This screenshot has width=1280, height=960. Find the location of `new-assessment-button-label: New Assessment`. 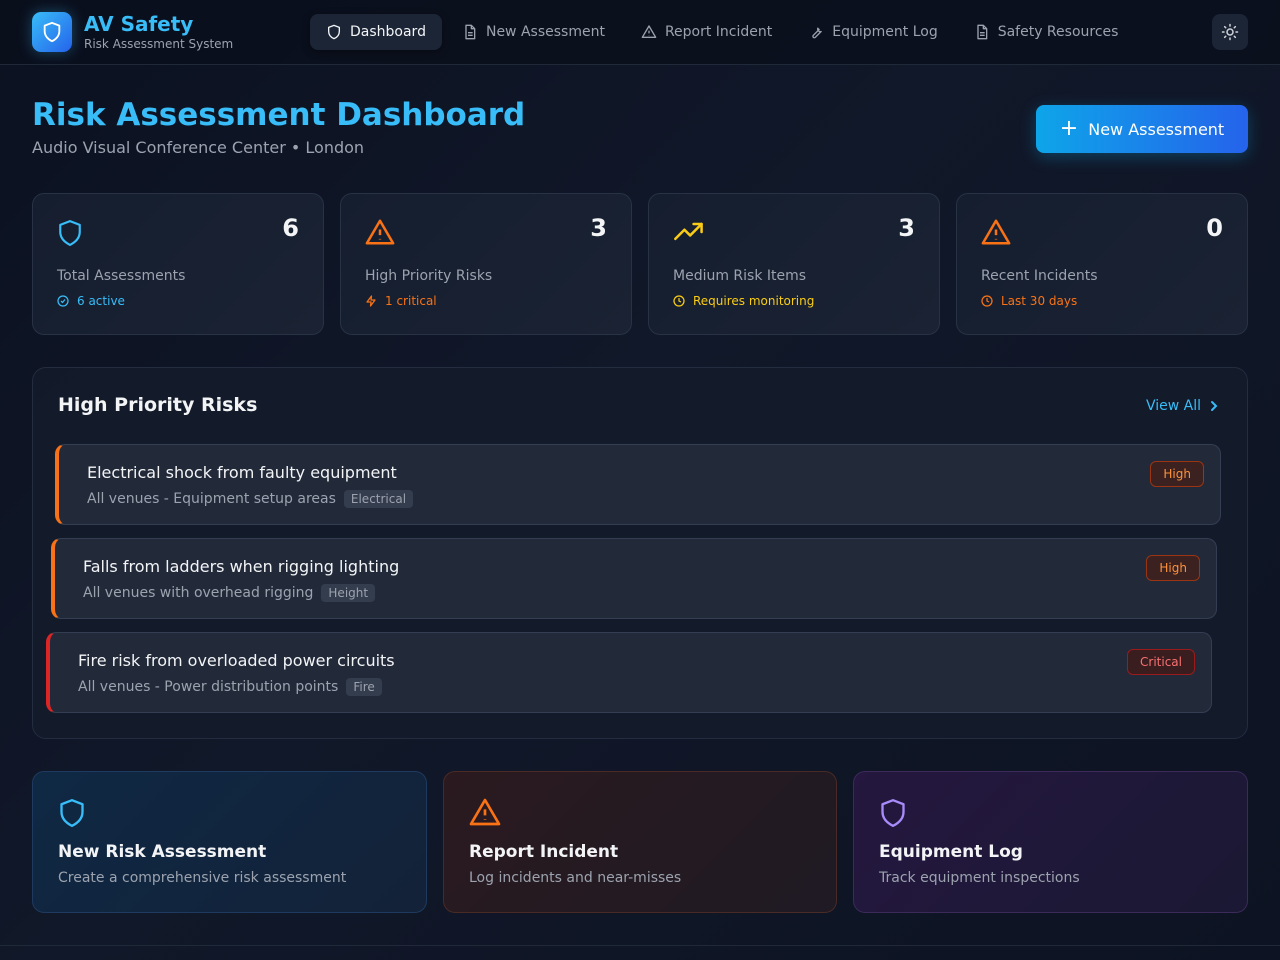

new-assessment-button-label: New Assessment is located at coordinates (1156, 129).